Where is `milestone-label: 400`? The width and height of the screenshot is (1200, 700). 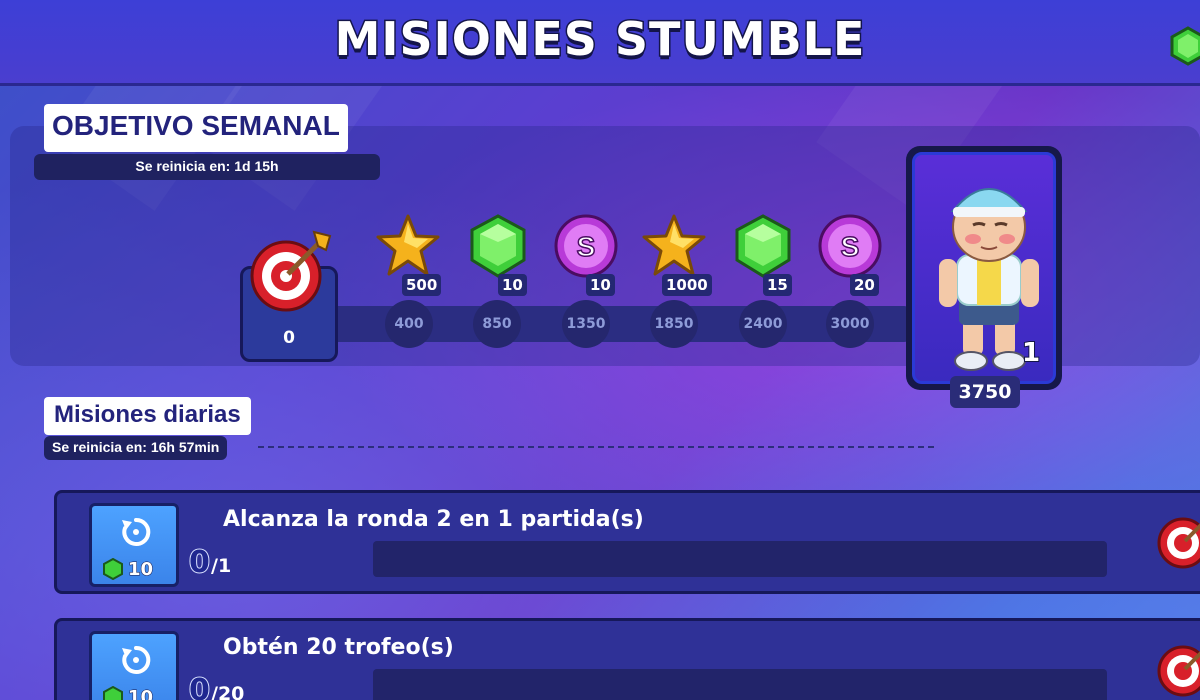 milestone-label: 400 is located at coordinates (409, 324).